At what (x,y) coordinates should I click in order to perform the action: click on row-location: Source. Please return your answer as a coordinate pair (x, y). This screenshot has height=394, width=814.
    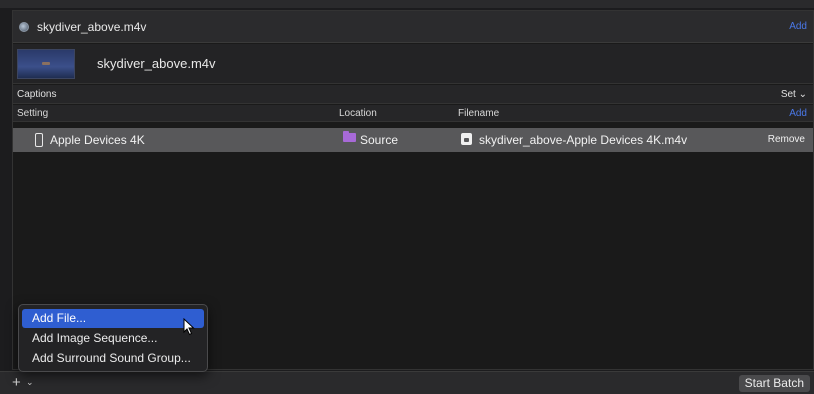
    Looking at the image, I should click on (379, 140).